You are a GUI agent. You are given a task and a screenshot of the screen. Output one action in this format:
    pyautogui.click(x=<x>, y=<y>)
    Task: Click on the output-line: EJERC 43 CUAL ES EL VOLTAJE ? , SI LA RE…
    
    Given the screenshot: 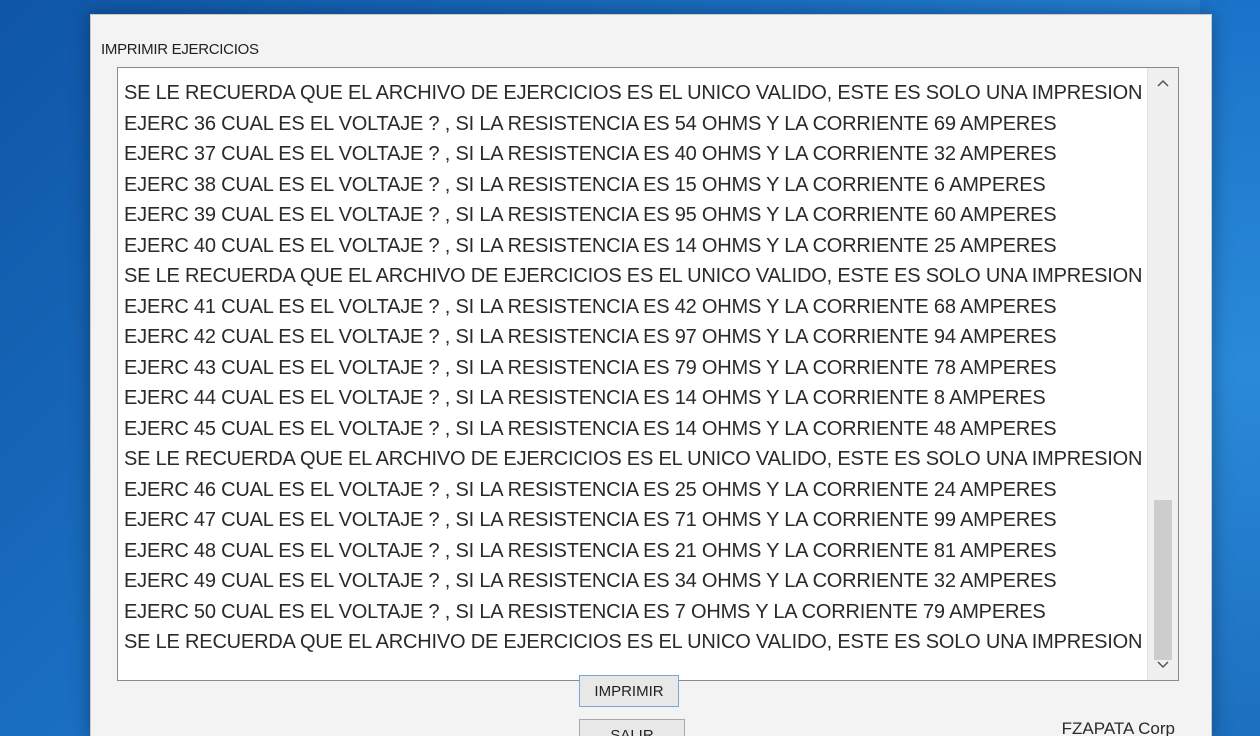 What is the action you would take?
    pyautogui.click(x=590, y=367)
    